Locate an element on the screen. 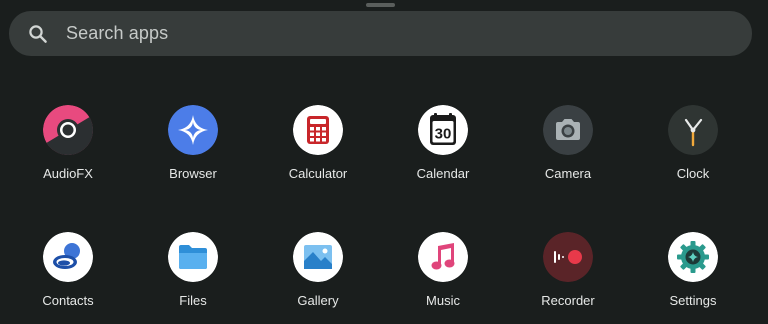 This screenshot has height=324, width=768. settings-icon is located at coordinates (693, 257).